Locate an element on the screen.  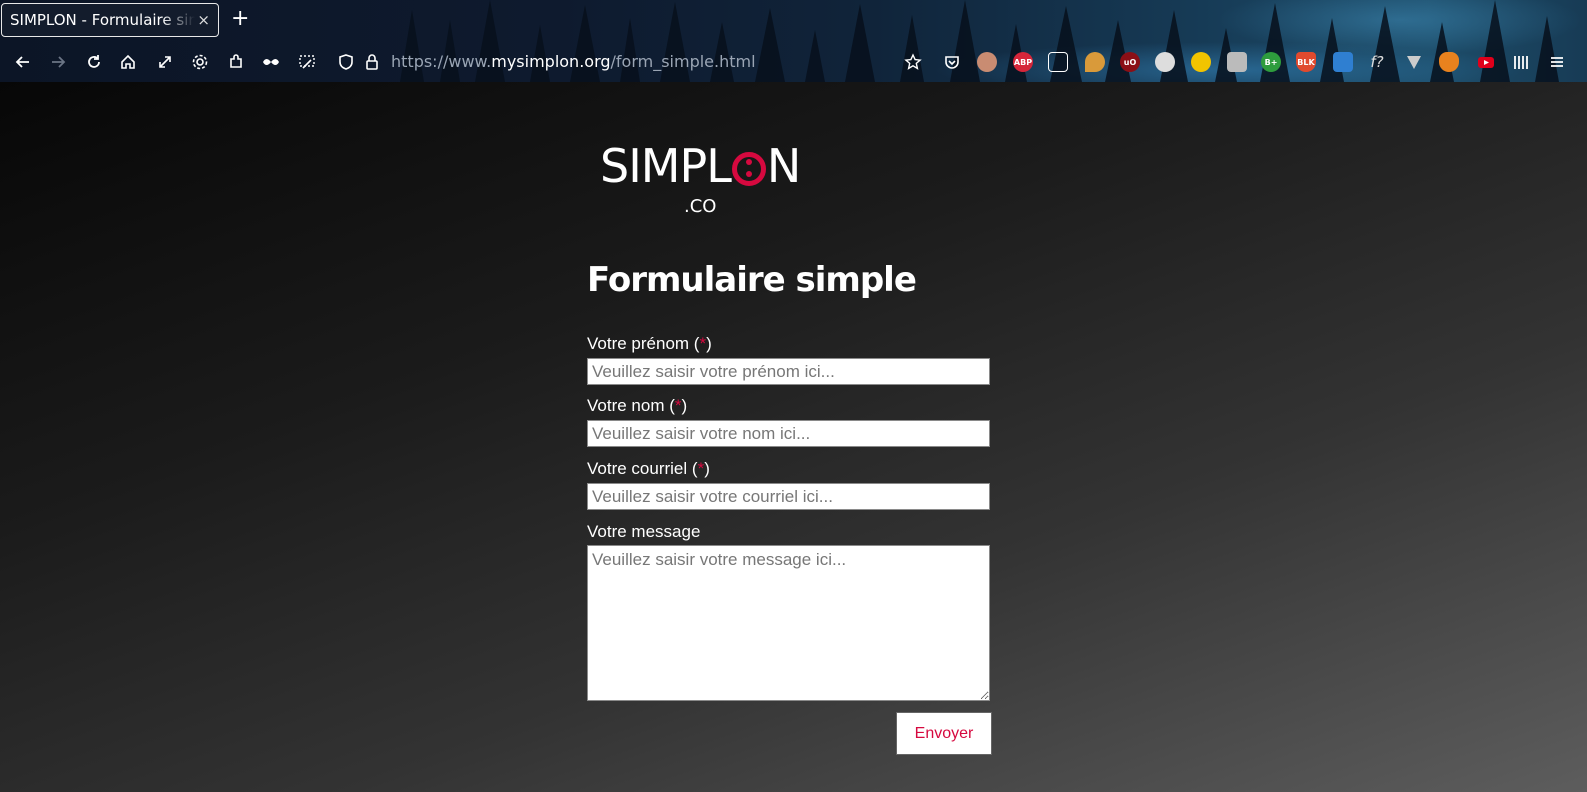
puzzle-icon is located at coordinates (236, 61).